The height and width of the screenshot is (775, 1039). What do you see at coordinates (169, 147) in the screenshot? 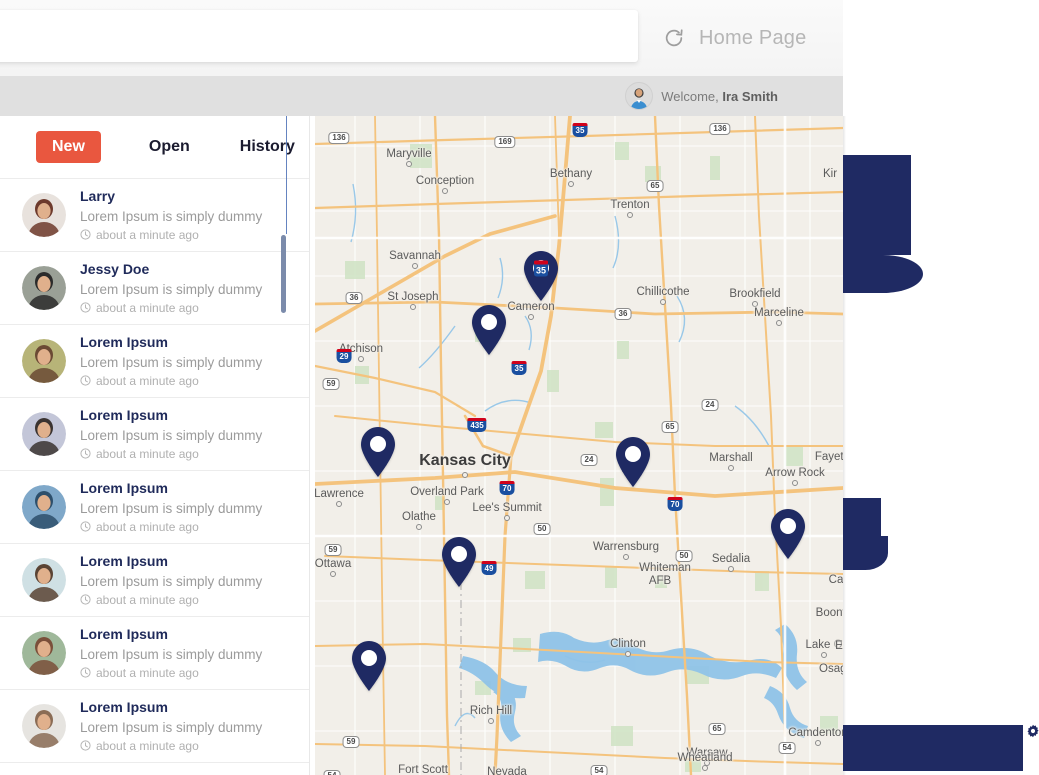
I see `tab-open: Open` at bounding box center [169, 147].